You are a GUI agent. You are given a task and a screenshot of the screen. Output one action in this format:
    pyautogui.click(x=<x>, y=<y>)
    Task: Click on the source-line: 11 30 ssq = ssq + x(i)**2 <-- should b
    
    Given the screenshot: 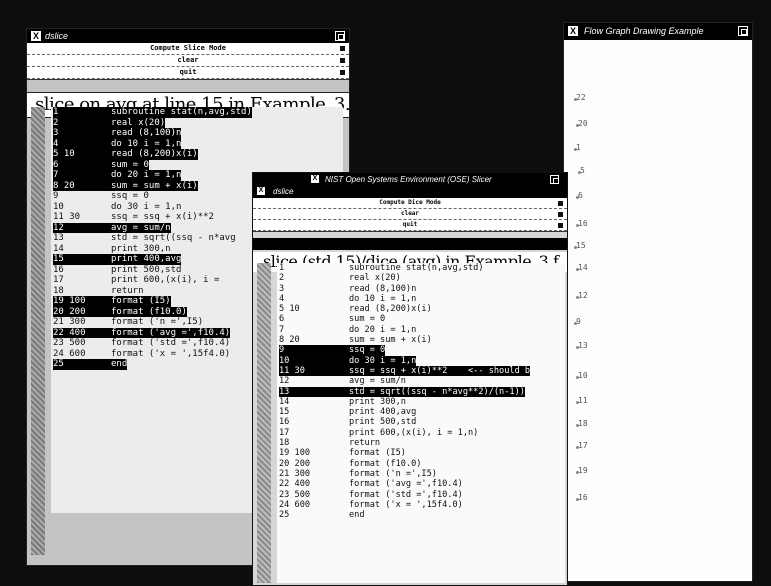 What is the action you would take?
    pyautogui.click(x=421, y=371)
    